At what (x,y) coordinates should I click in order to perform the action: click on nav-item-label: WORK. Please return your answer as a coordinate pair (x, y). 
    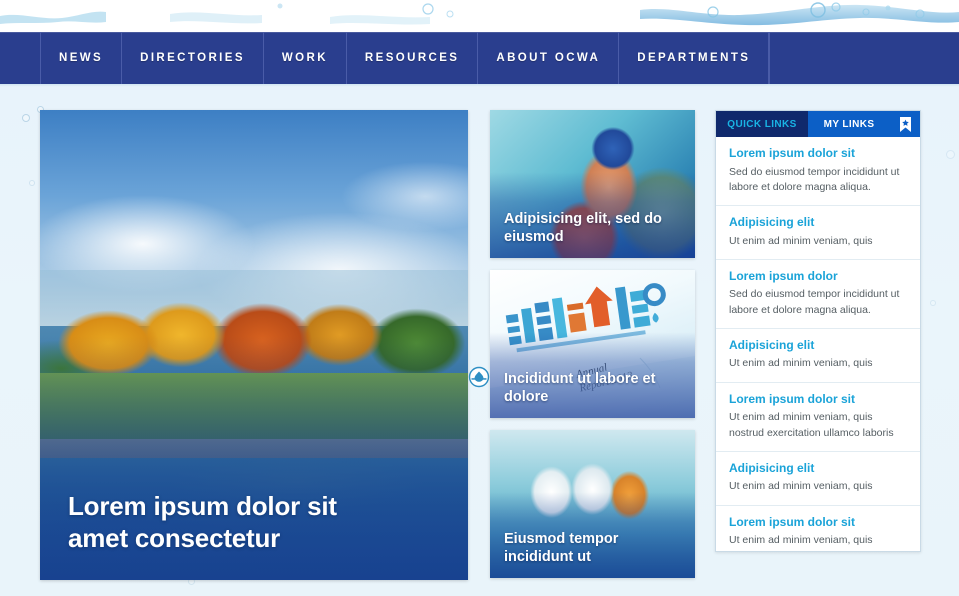
    Looking at the image, I should click on (304, 58).